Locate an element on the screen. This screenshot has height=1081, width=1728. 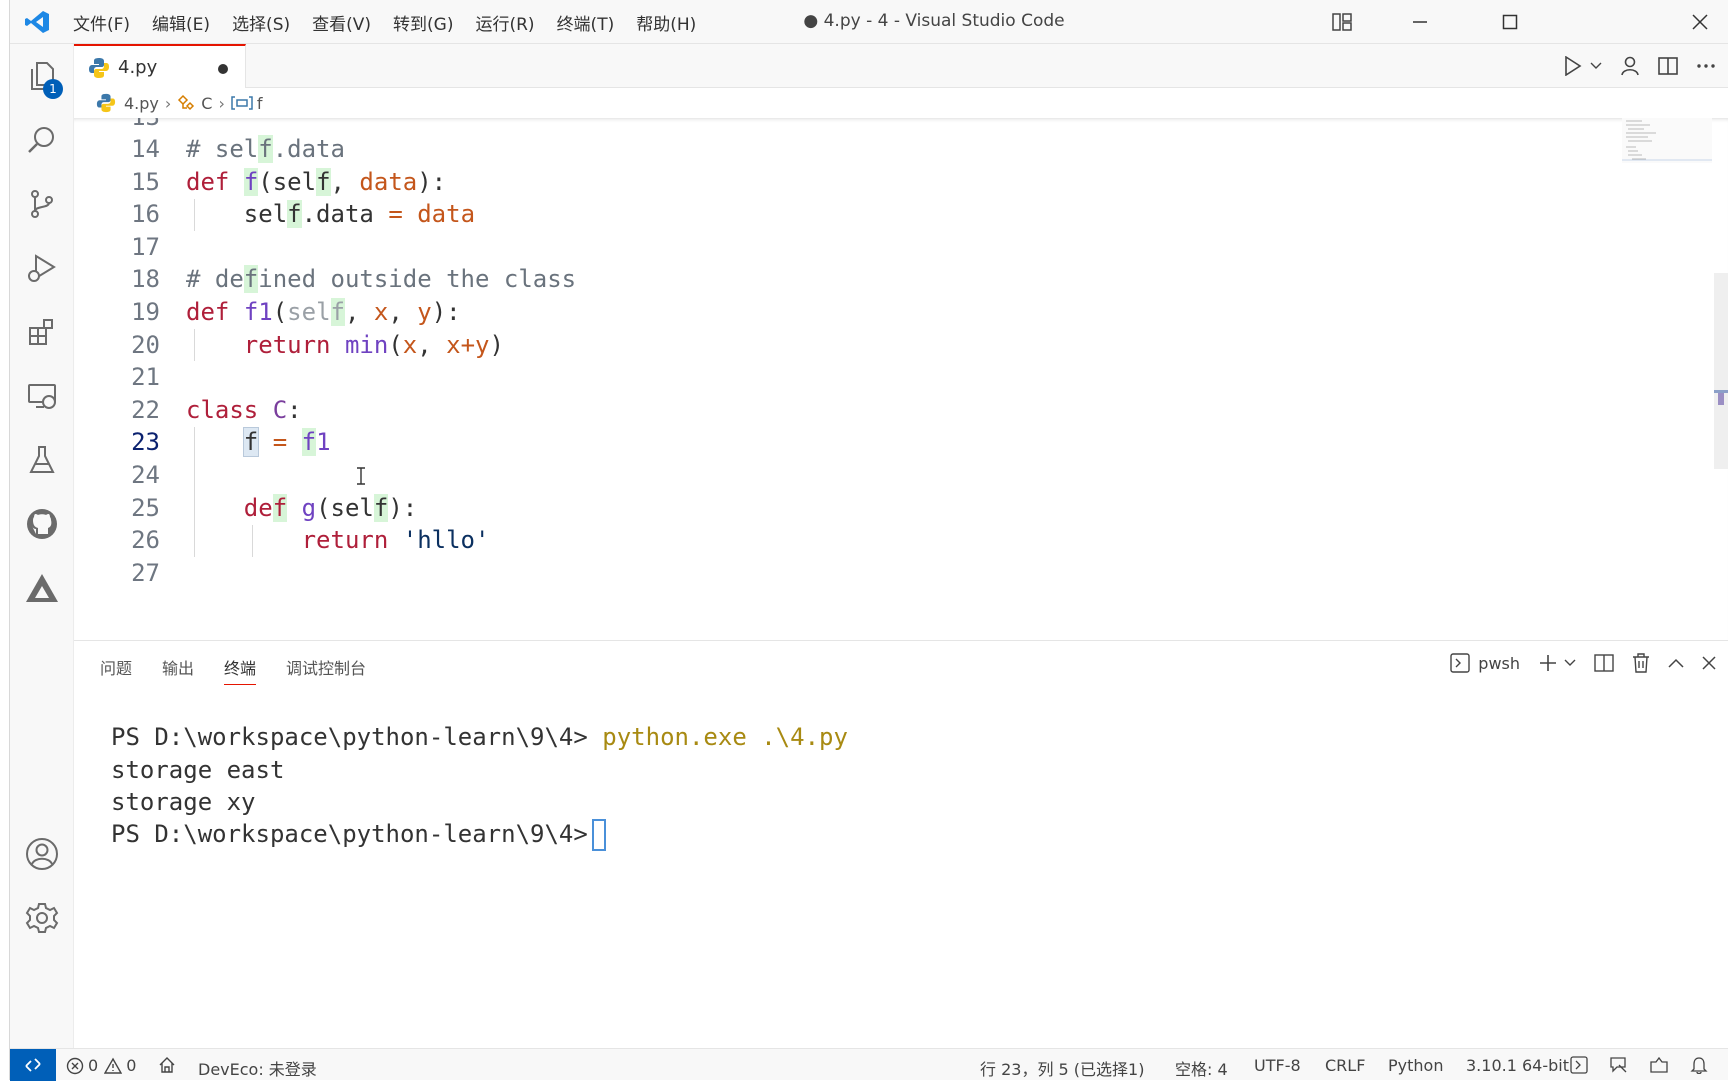
deveco-button is located at coordinates (42, 588).